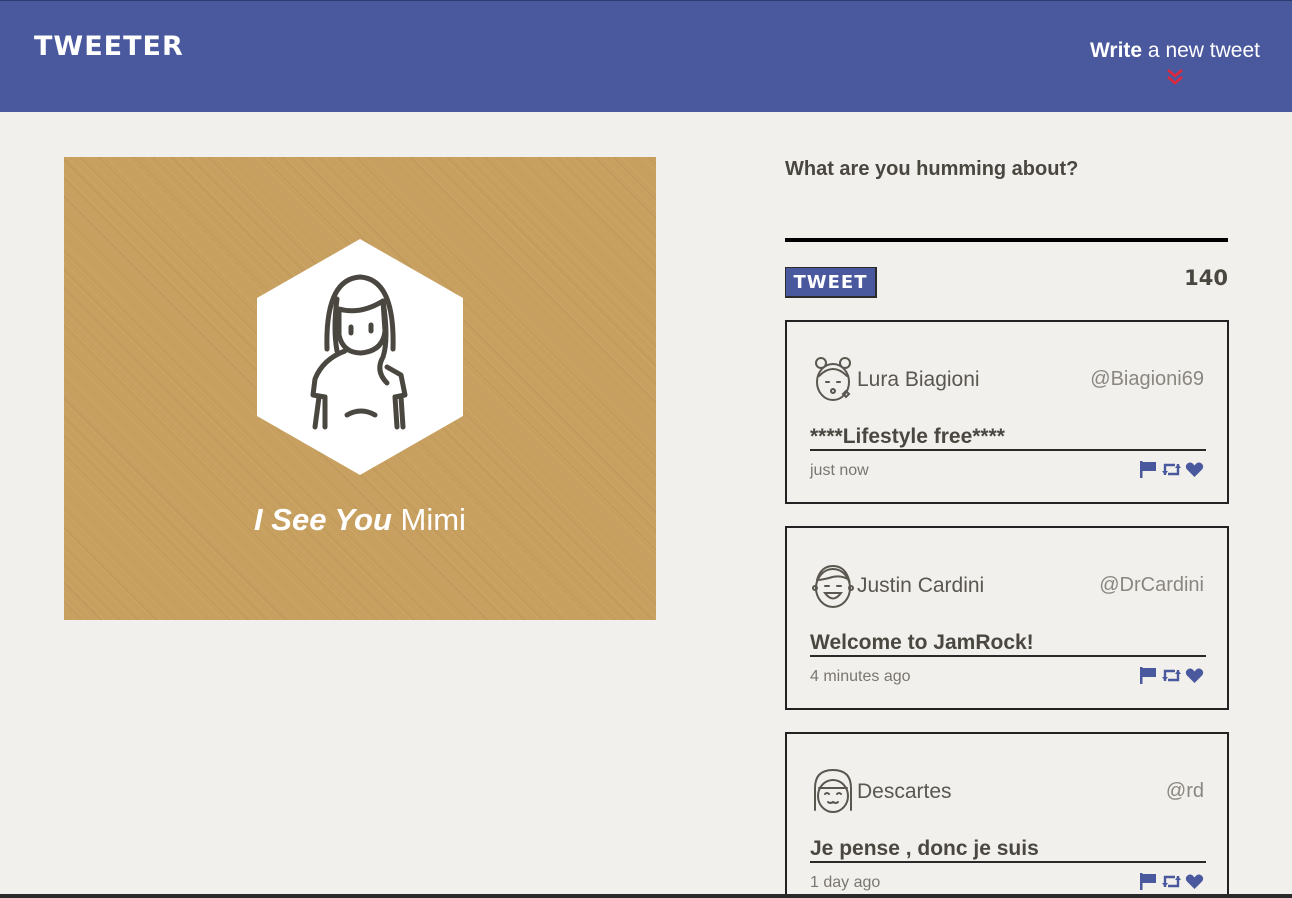 The height and width of the screenshot is (898, 1292). What do you see at coordinates (833, 379) in the screenshot?
I see `girl-buns-avatar-icon` at bounding box center [833, 379].